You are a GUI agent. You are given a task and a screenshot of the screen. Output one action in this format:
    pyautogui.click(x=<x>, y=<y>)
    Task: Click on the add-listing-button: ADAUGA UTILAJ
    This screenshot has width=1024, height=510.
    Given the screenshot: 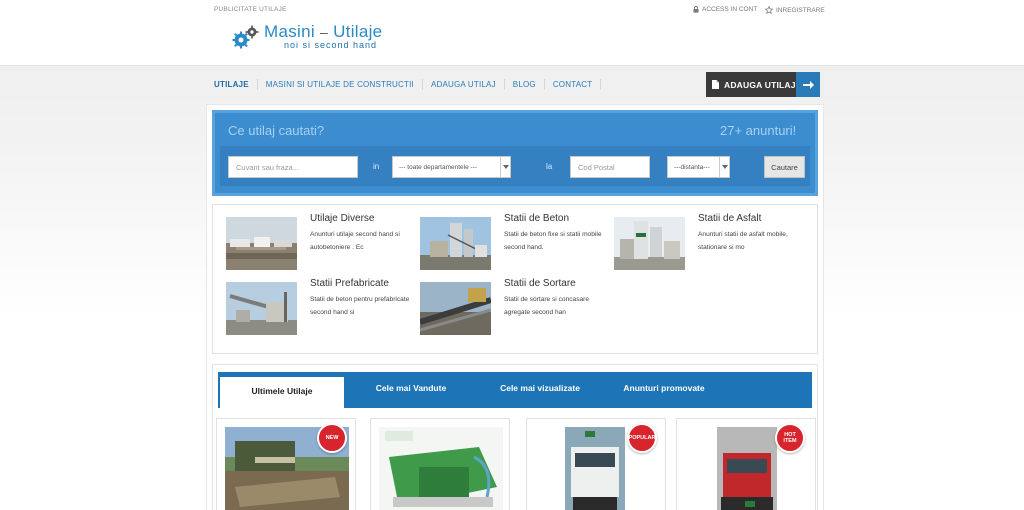 What is the action you would take?
    pyautogui.click(x=763, y=84)
    